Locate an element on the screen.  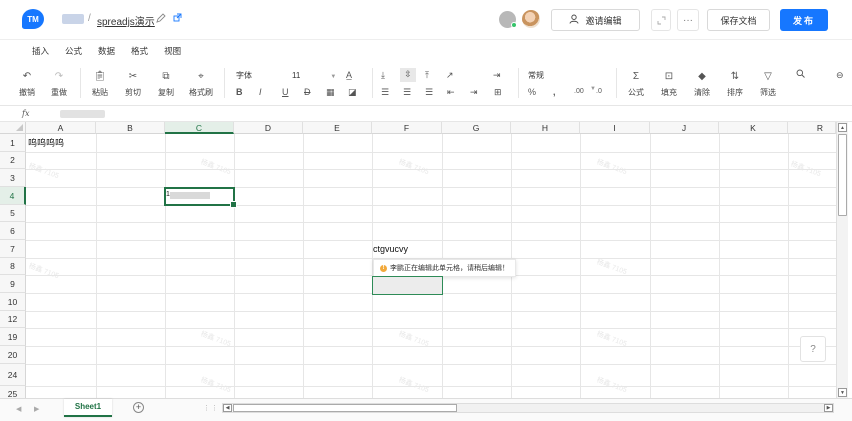
comma-button: , is located at coordinates (554, 92).